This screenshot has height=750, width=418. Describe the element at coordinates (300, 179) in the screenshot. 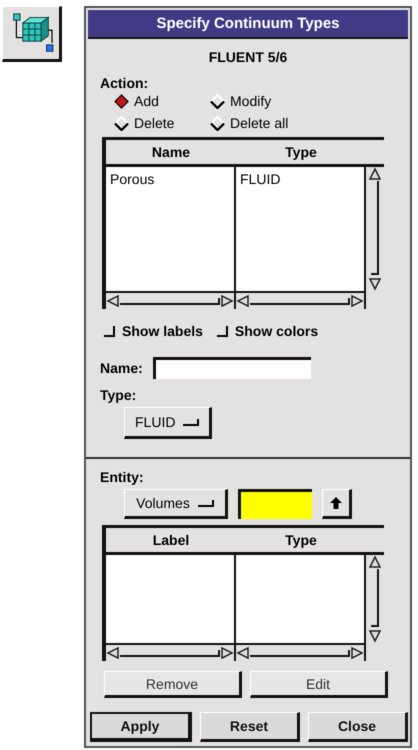

I see `list-cell: FLUID` at that location.